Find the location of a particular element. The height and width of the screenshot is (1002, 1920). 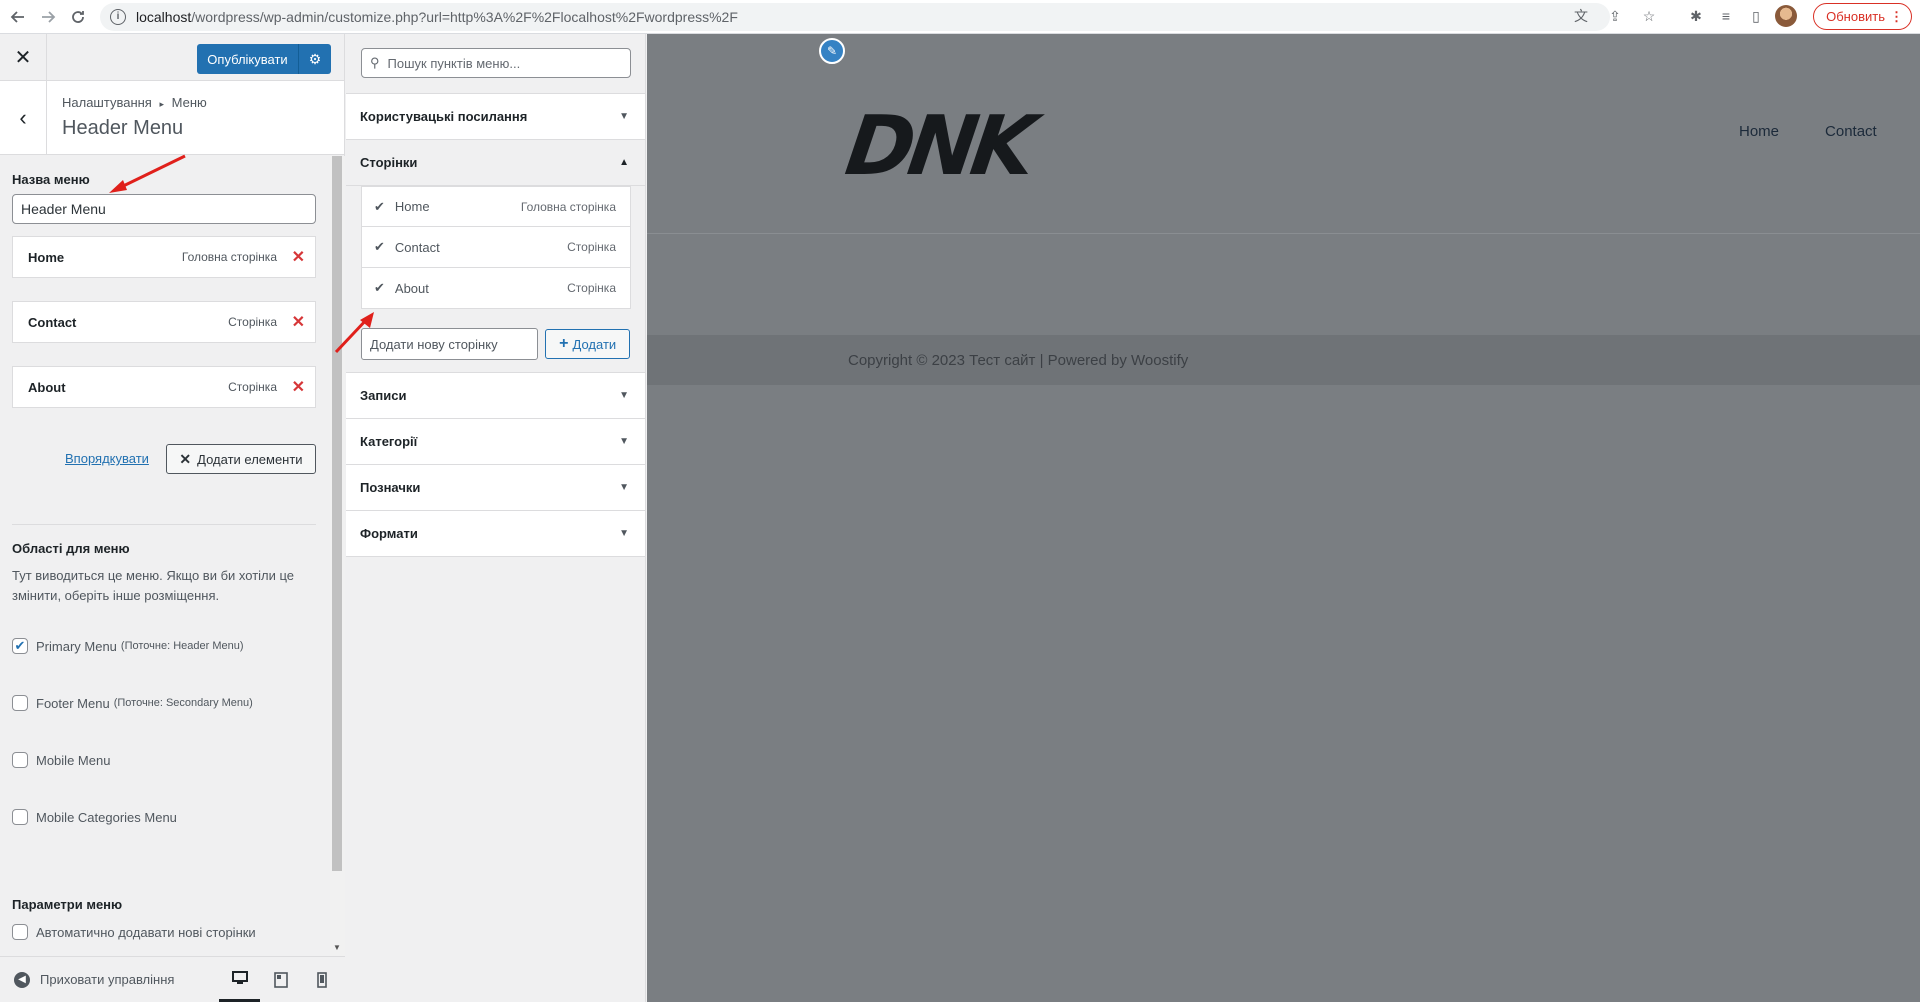

location-label: Primary Menu is located at coordinates (76, 646).